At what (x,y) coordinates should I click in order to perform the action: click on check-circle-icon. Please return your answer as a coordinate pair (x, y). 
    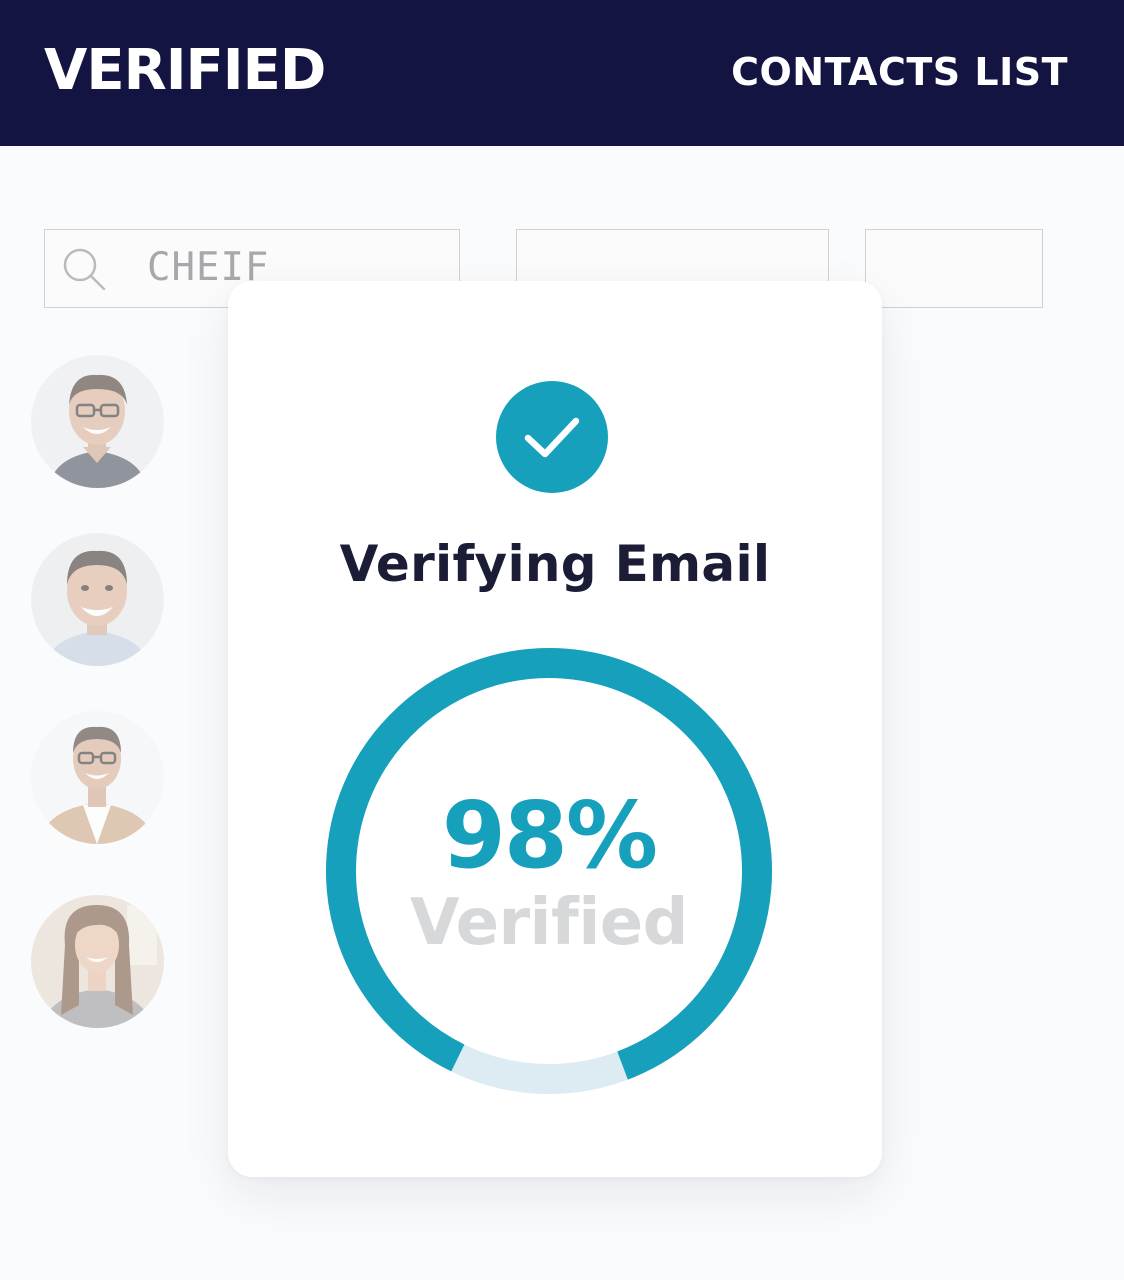
    Looking at the image, I should click on (552, 437).